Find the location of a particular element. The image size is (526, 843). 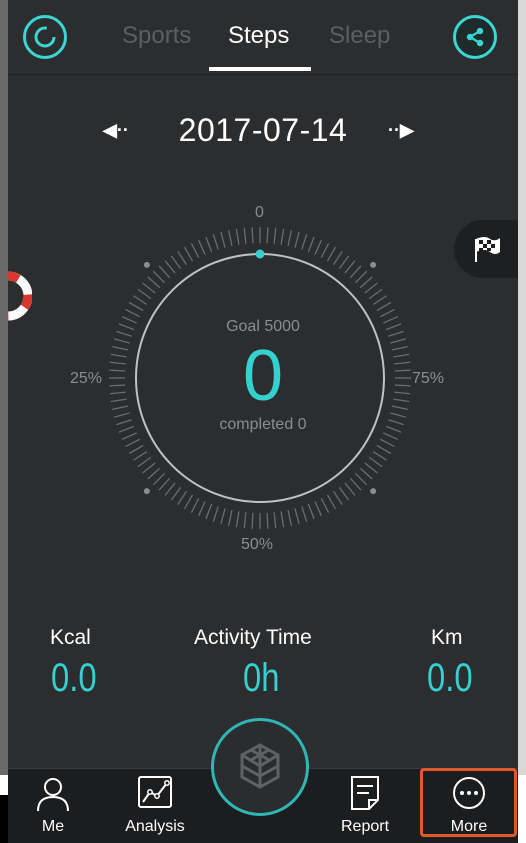

cube-logo-icon is located at coordinates (260, 766).